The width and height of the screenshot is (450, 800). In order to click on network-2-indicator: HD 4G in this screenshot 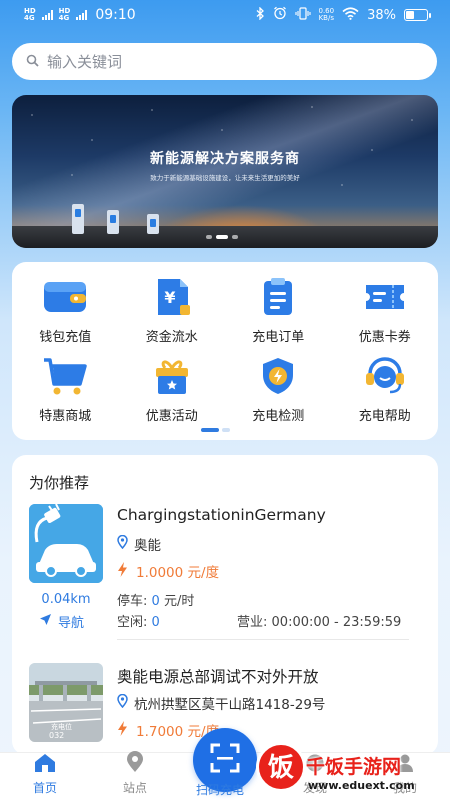, I will do `click(65, 15)`.